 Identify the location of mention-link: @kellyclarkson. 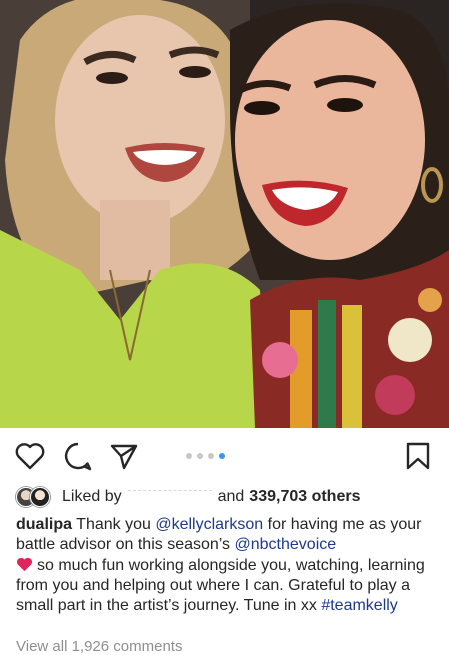
(209, 524).